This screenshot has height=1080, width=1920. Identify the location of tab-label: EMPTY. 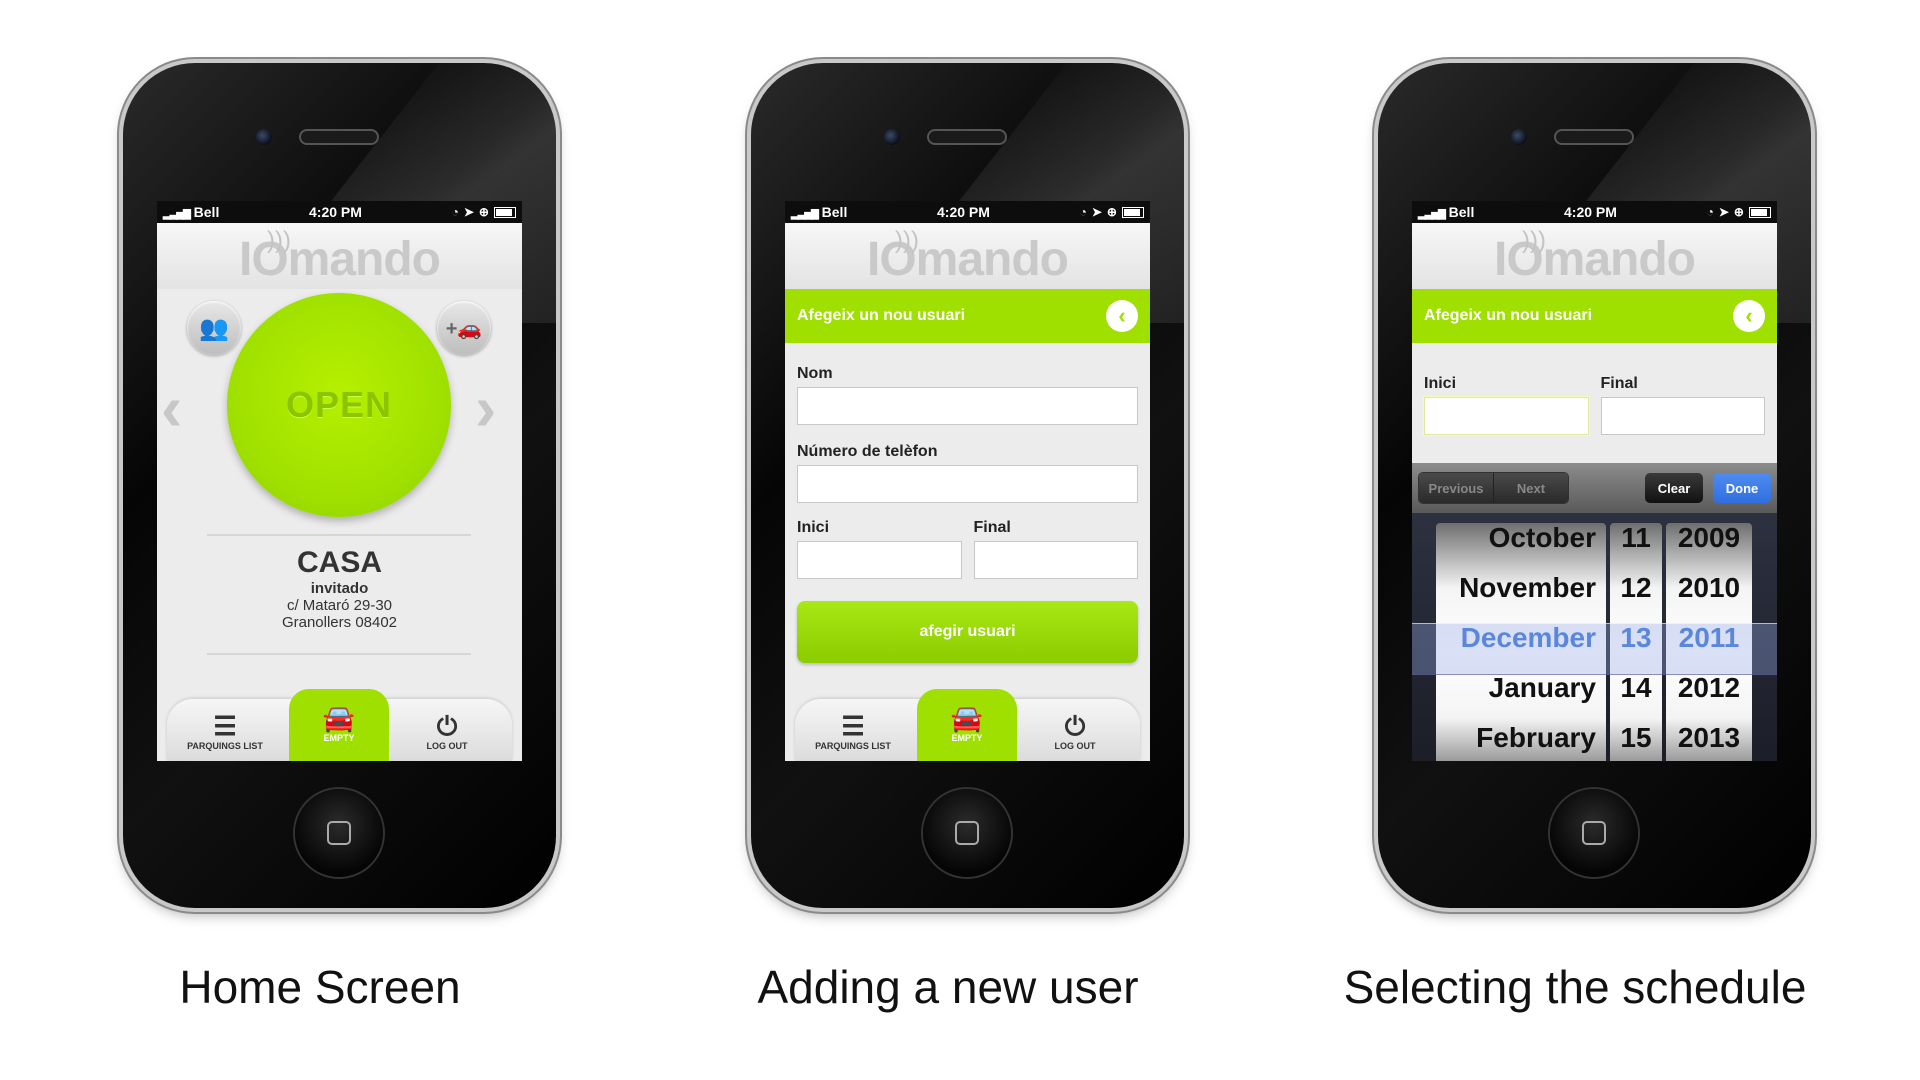
(967, 738).